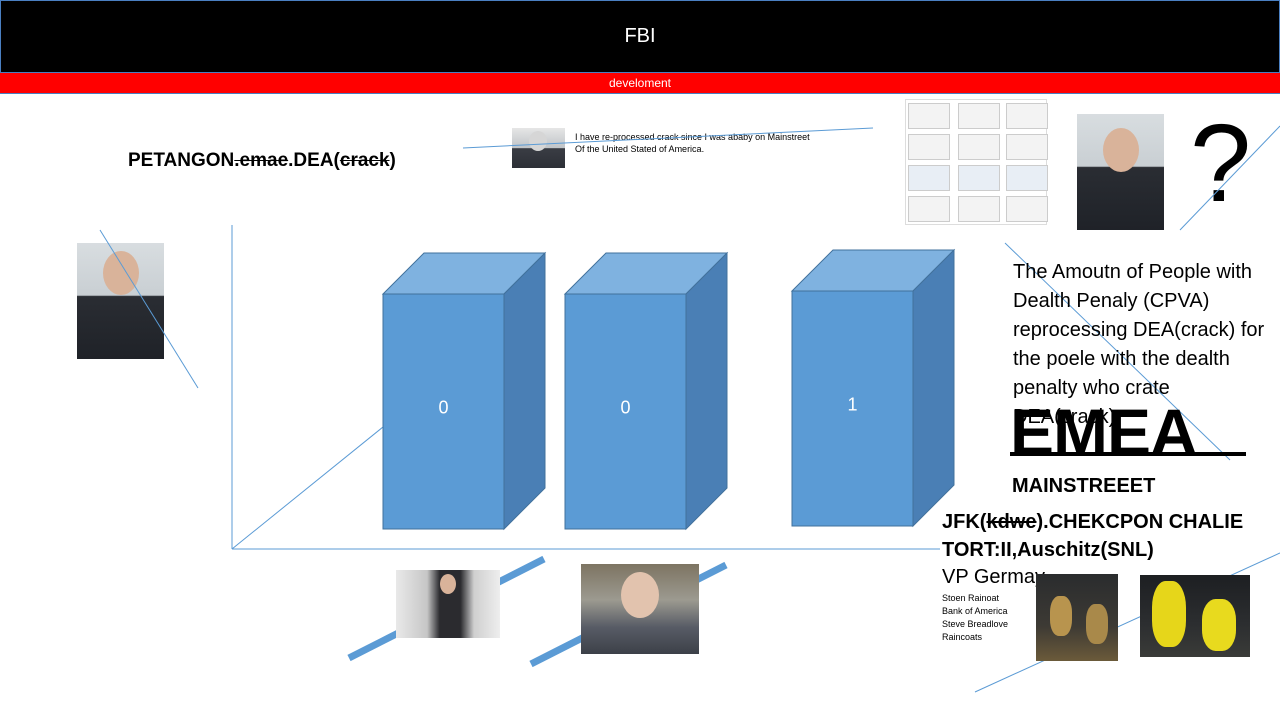 Image resolution: width=1280 pixels, height=720 pixels. What do you see at coordinates (1128, 454) in the screenshot?
I see `emea-strike-line` at bounding box center [1128, 454].